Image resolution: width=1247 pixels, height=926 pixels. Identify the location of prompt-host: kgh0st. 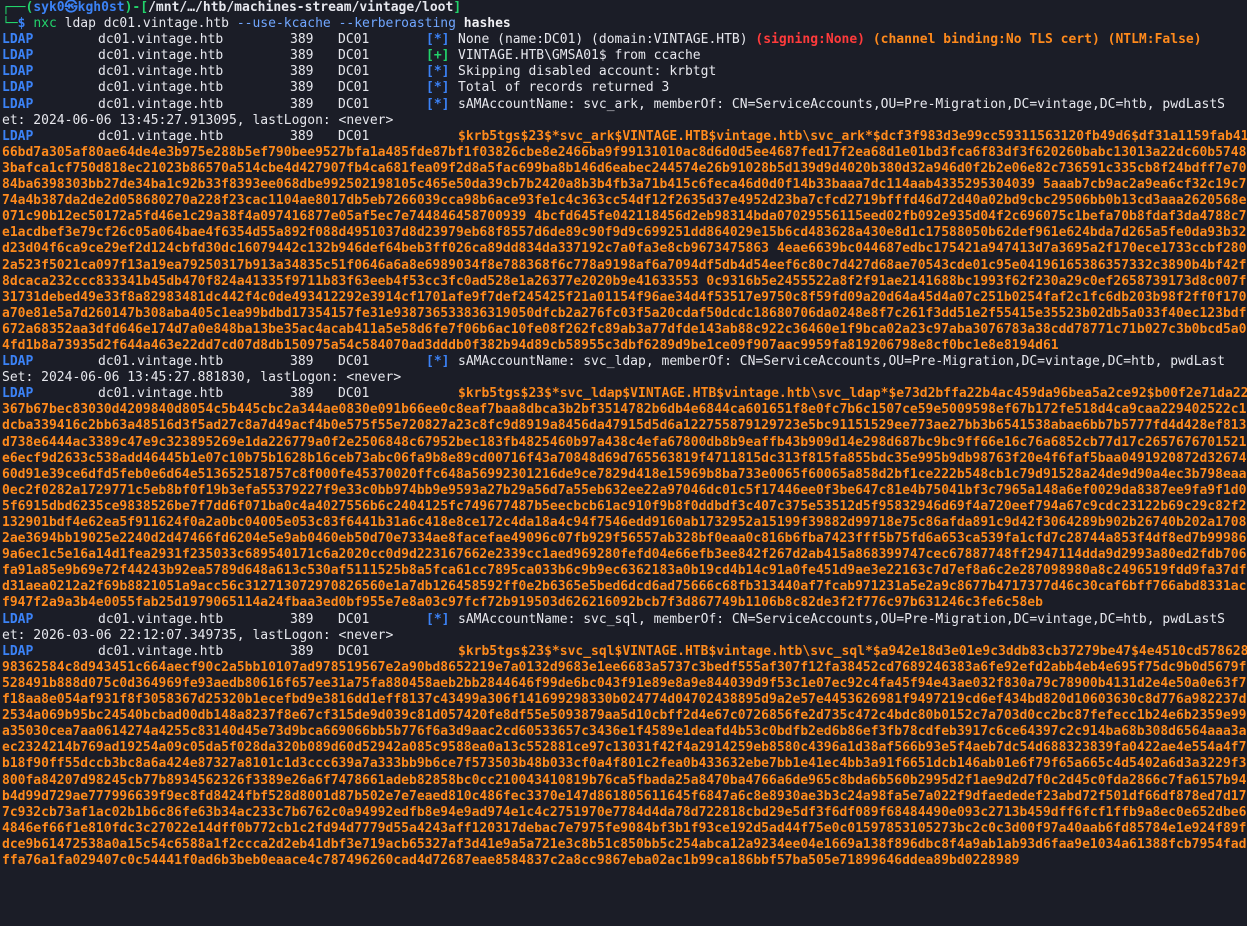
(101, 7).